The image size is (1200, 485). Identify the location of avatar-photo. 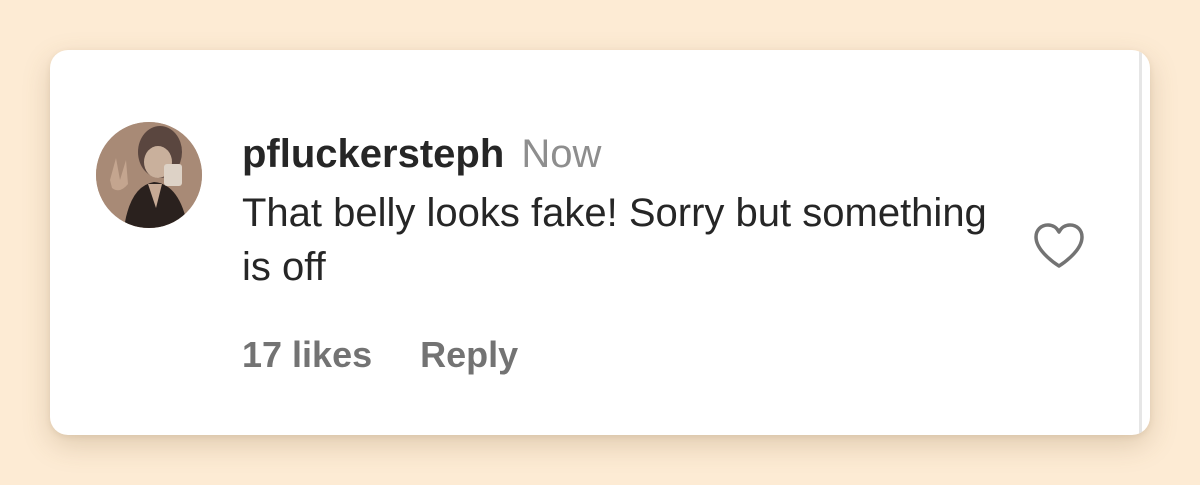
(149, 175).